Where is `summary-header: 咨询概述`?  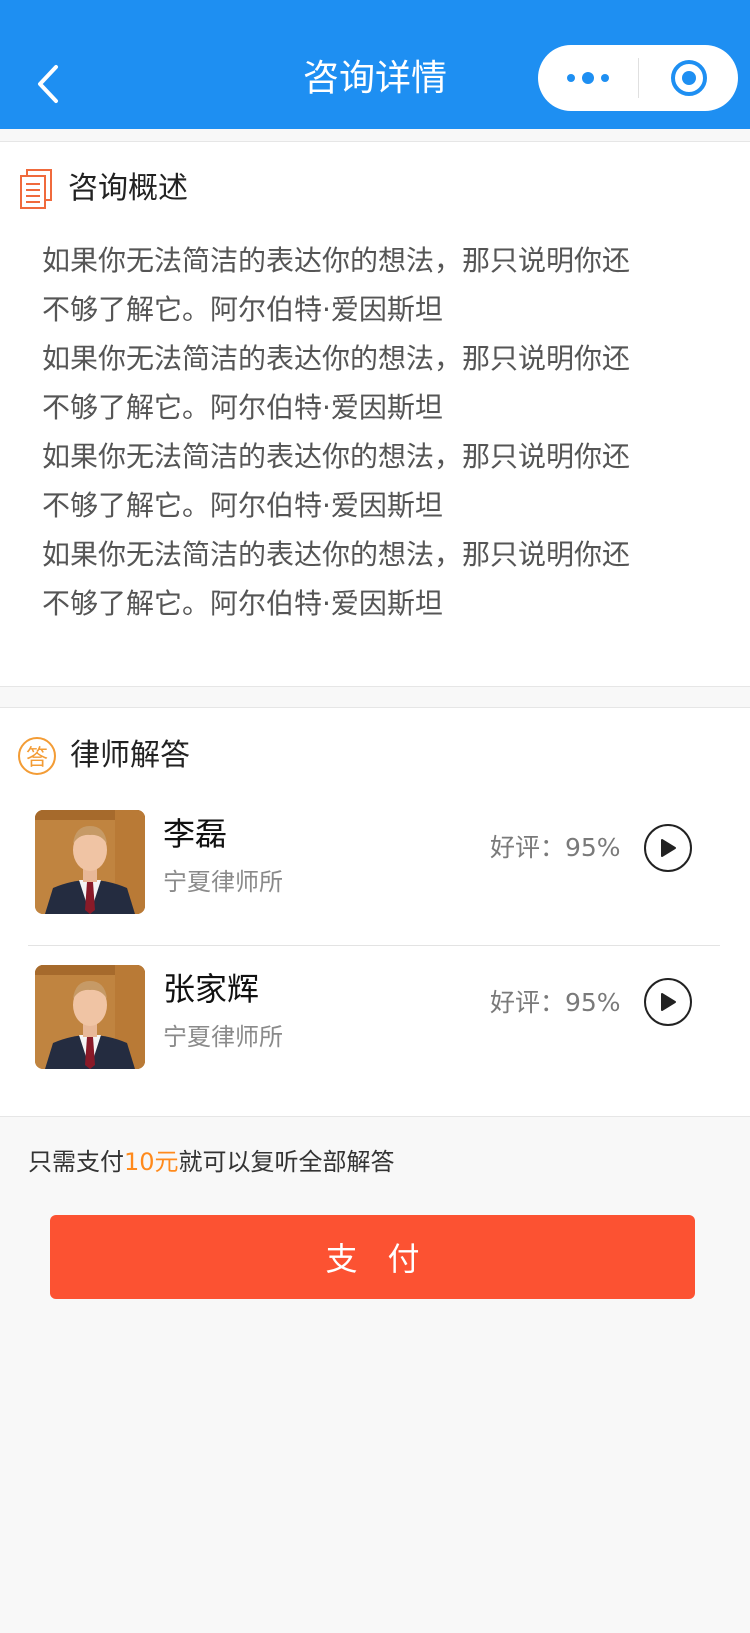 summary-header: 咨询概述 is located at coordinates (103, 189).